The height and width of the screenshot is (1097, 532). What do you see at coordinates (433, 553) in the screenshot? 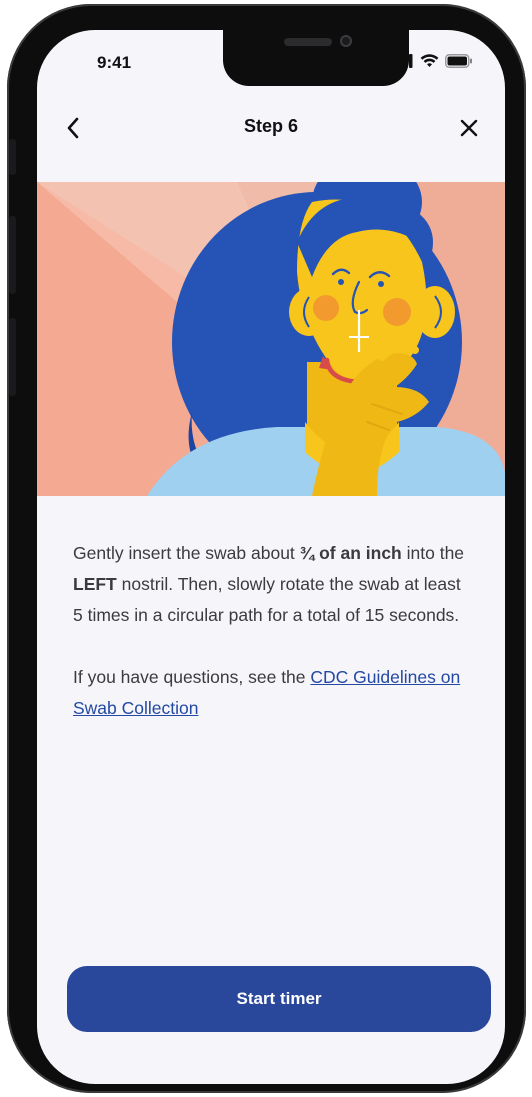
I see `instruction-text: into the` at bounding box center [433, 553].